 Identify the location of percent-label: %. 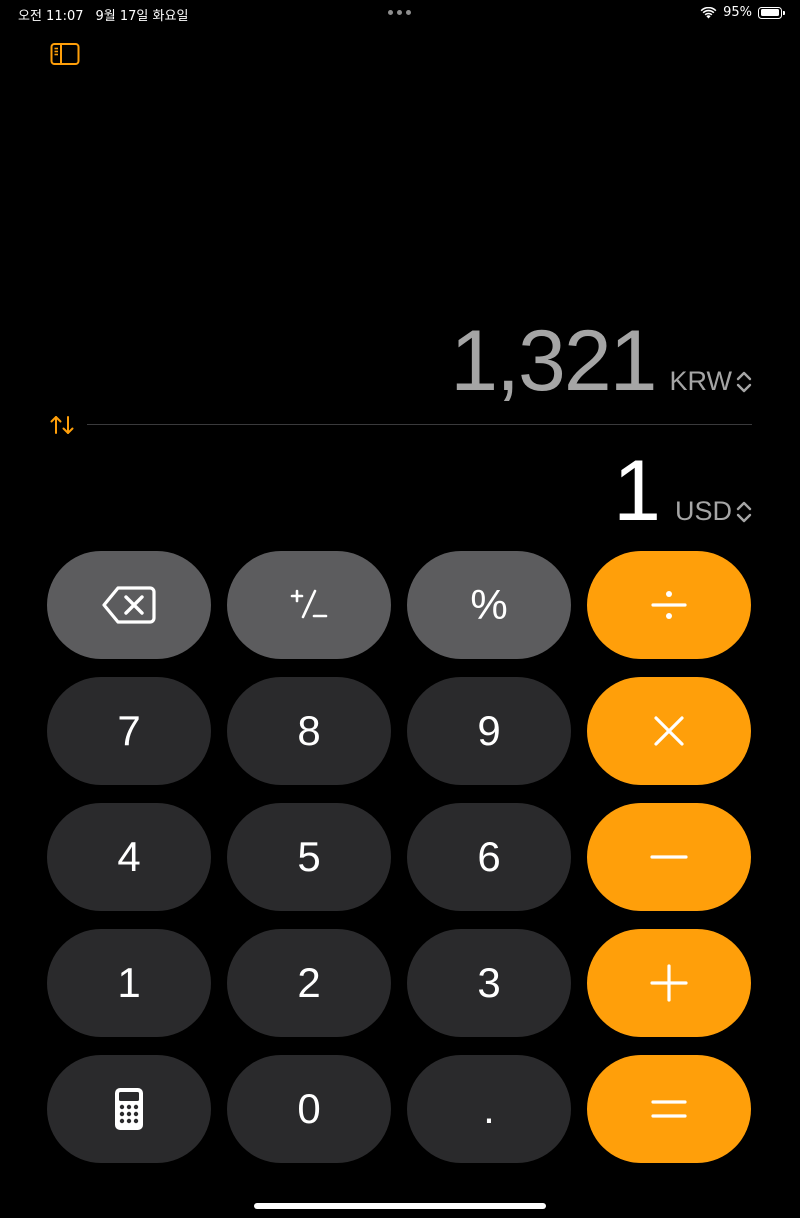
(489, 604).